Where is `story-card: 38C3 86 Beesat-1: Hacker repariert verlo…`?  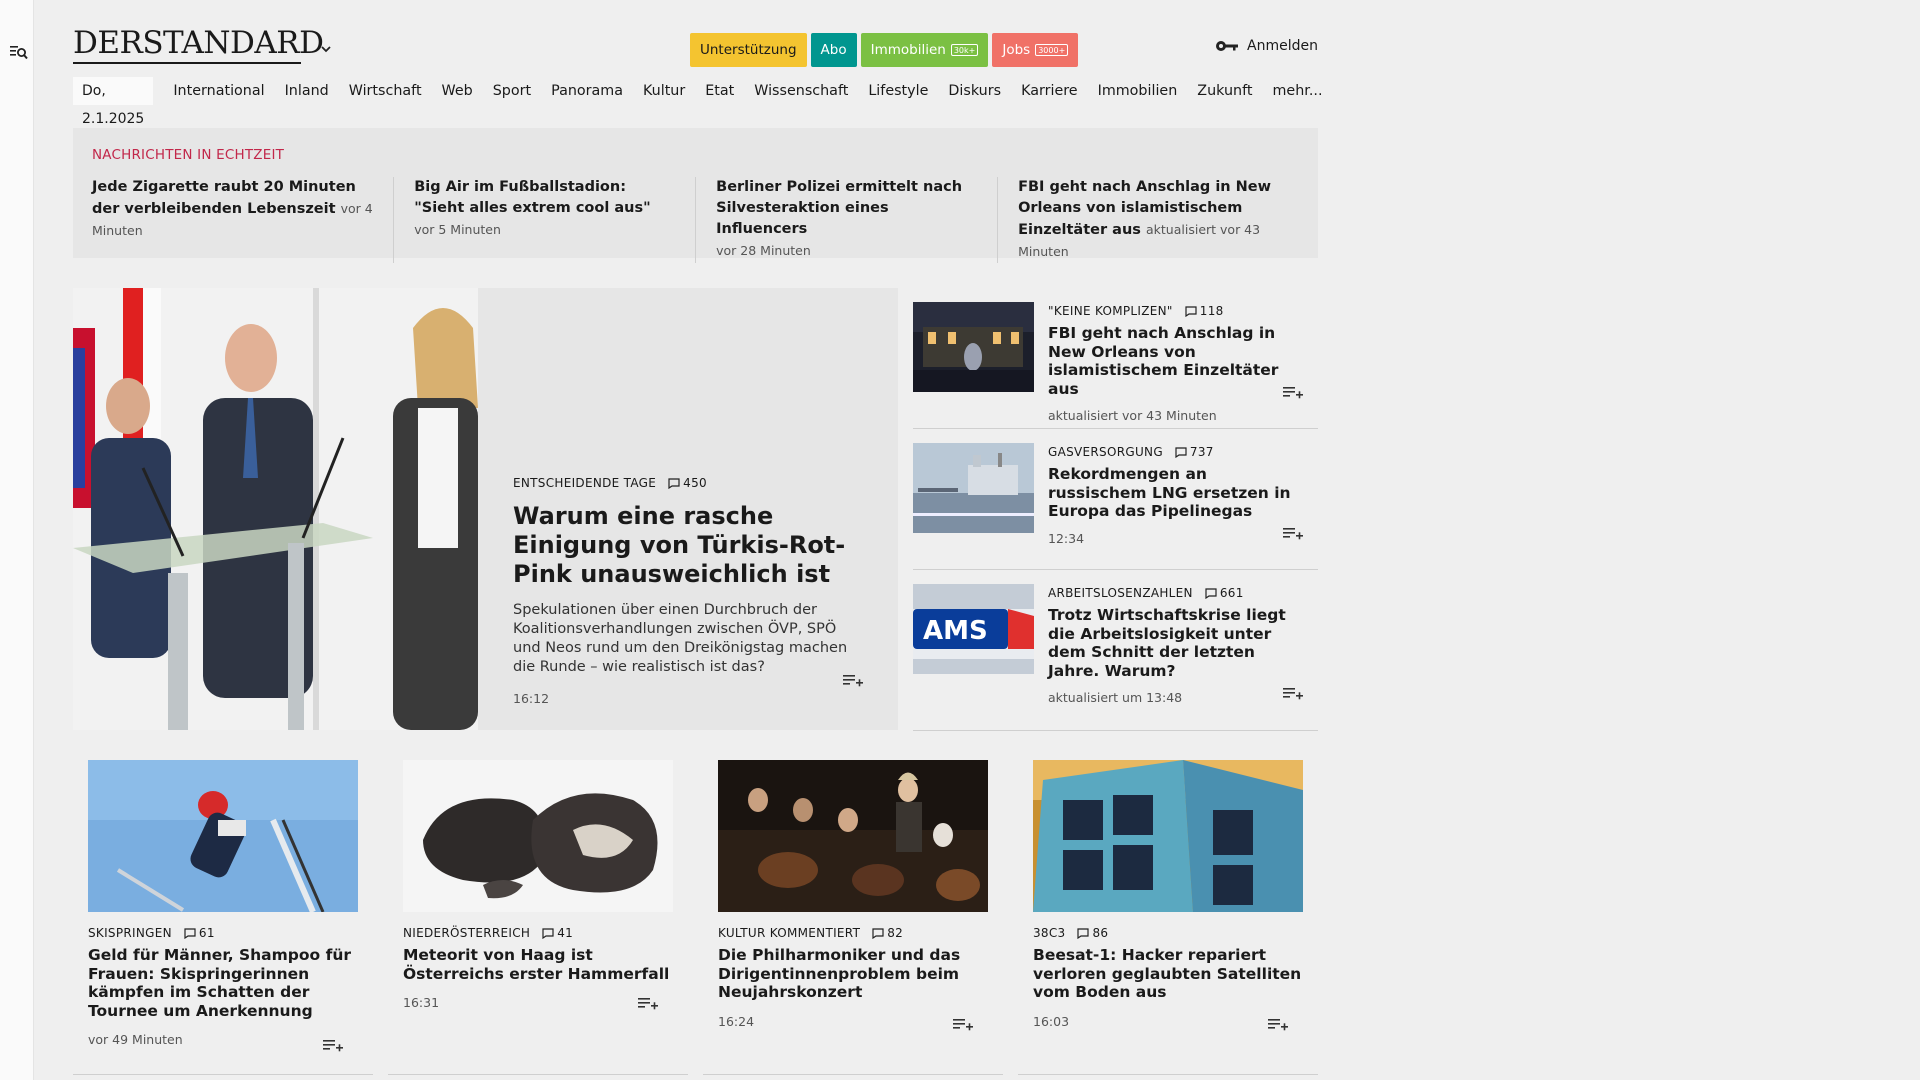 story-card: 38C3 86 Beesat-1: Hacker repariert verlo… is located at coordinates (1168, 917).